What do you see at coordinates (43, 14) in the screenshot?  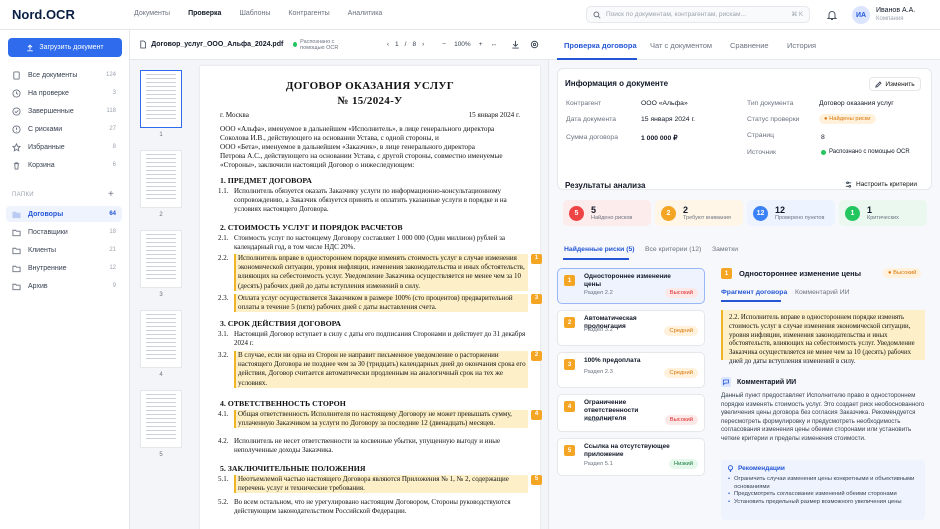 I see `app-logo: Nord.OCR` at bounding box center [43, 14].